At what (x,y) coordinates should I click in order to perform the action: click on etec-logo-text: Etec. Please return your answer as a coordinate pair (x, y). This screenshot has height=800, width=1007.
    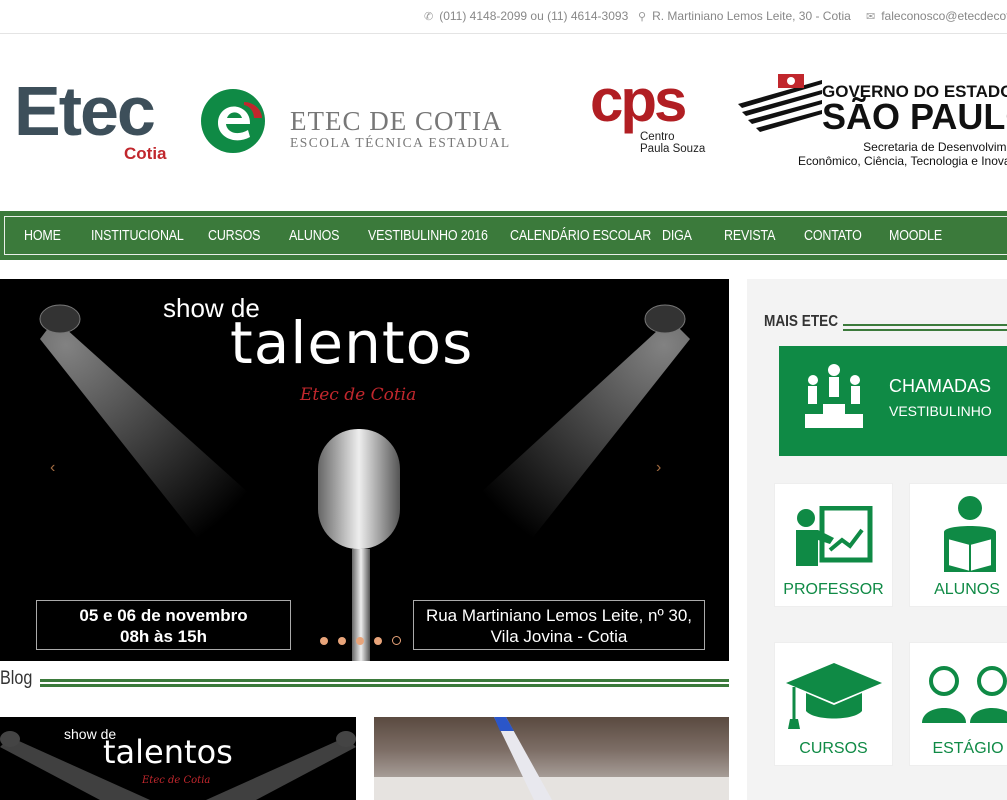
    Looking at the image, I should click on (85, 111).